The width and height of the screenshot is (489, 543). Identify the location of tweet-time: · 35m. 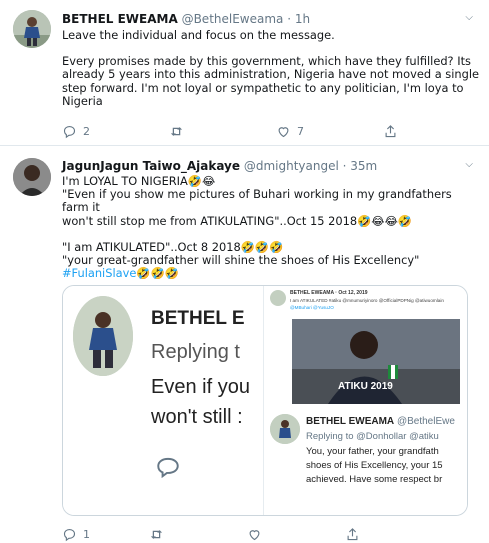
(360, 166).